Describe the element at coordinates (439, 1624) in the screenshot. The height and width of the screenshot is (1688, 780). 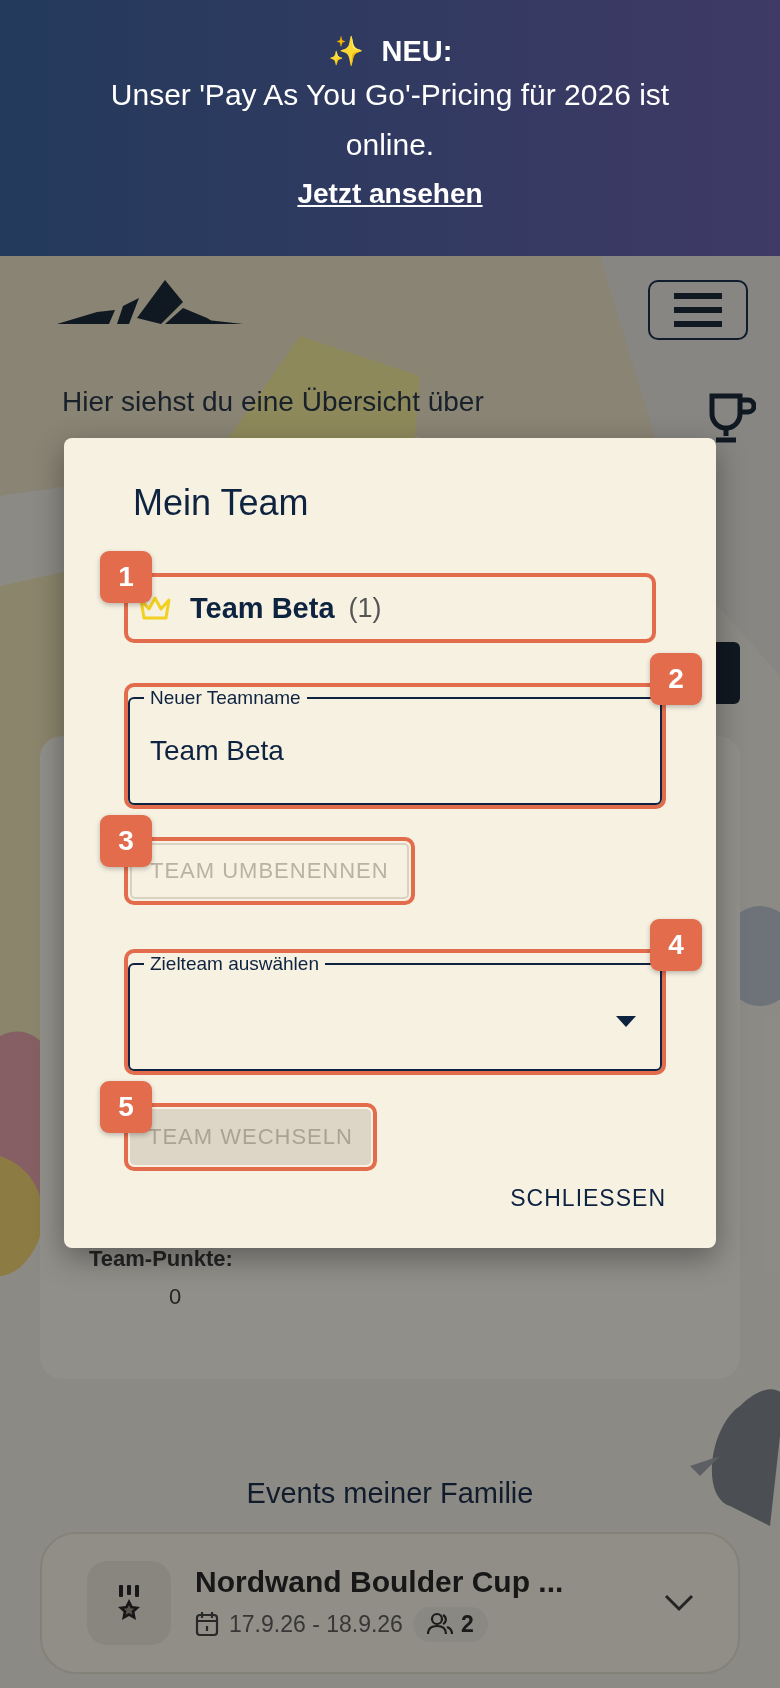
I see `people-icon` at that location.